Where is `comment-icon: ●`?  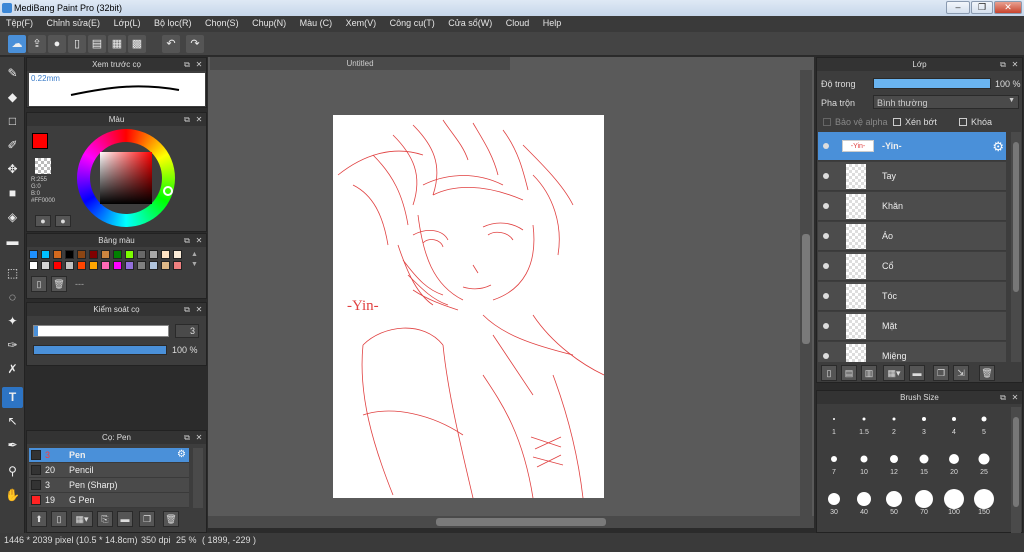
comment-icon: ● is located at coordinates (57, 44).